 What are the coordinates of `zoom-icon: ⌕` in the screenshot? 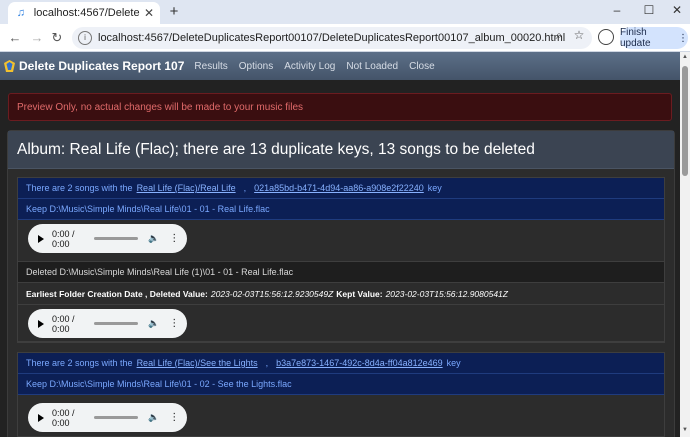 It's located at (559, 35).